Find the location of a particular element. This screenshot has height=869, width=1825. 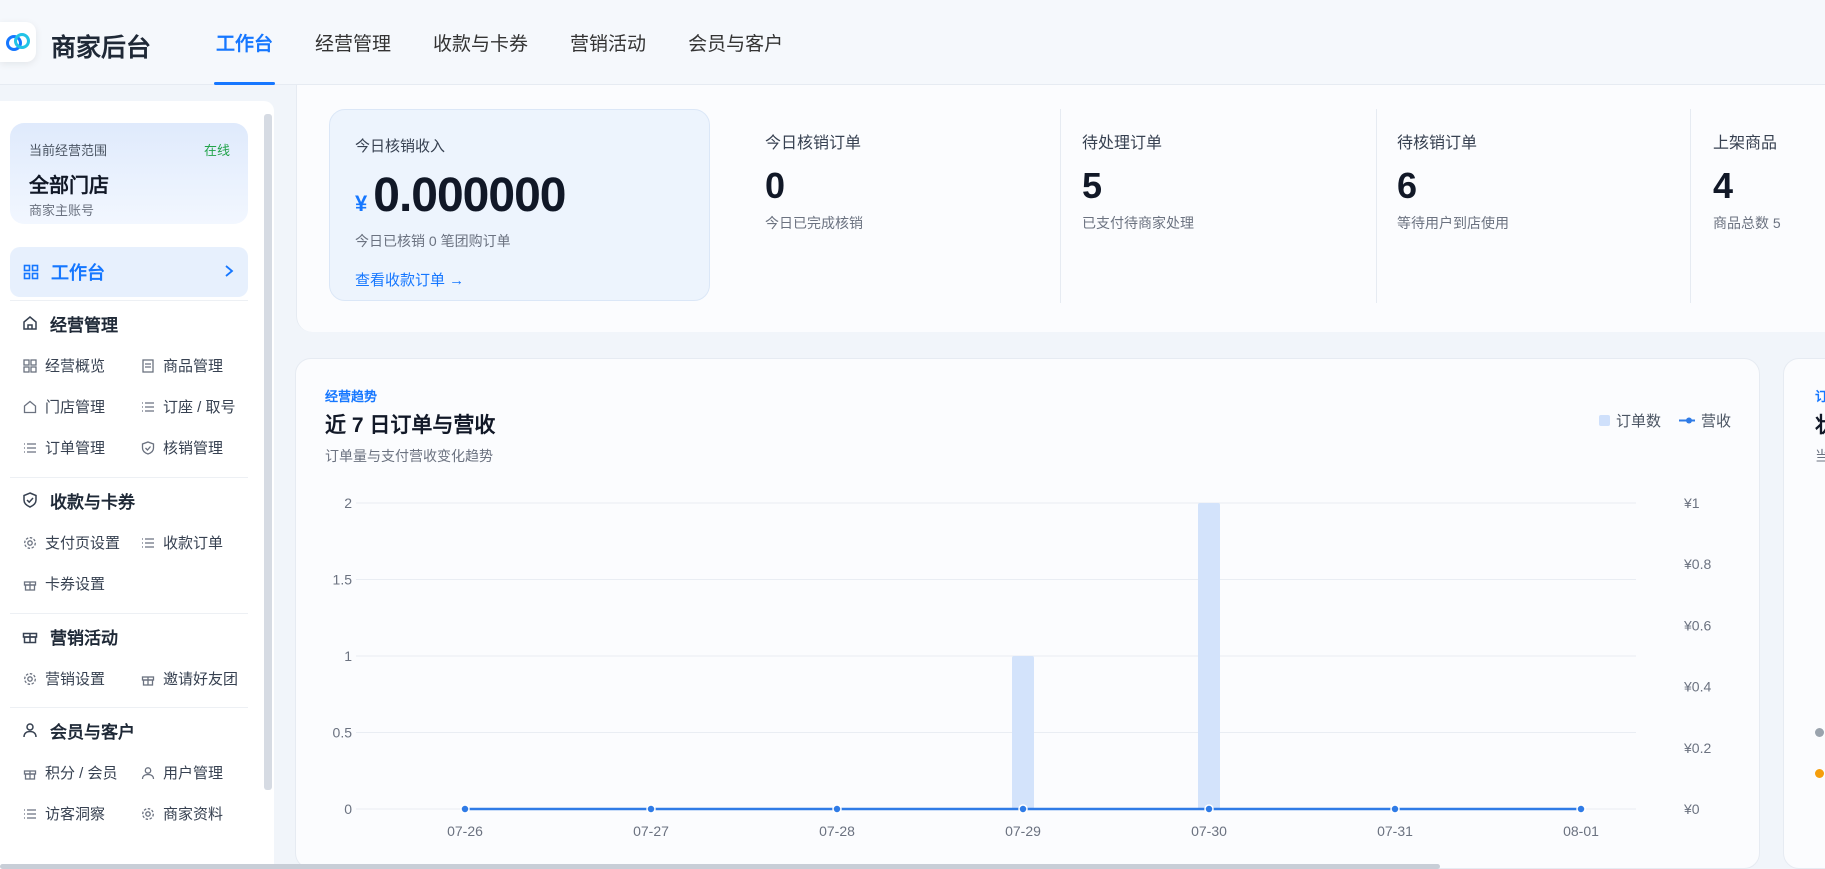

legend-dot-gray is located at coordinates (1819, 732).